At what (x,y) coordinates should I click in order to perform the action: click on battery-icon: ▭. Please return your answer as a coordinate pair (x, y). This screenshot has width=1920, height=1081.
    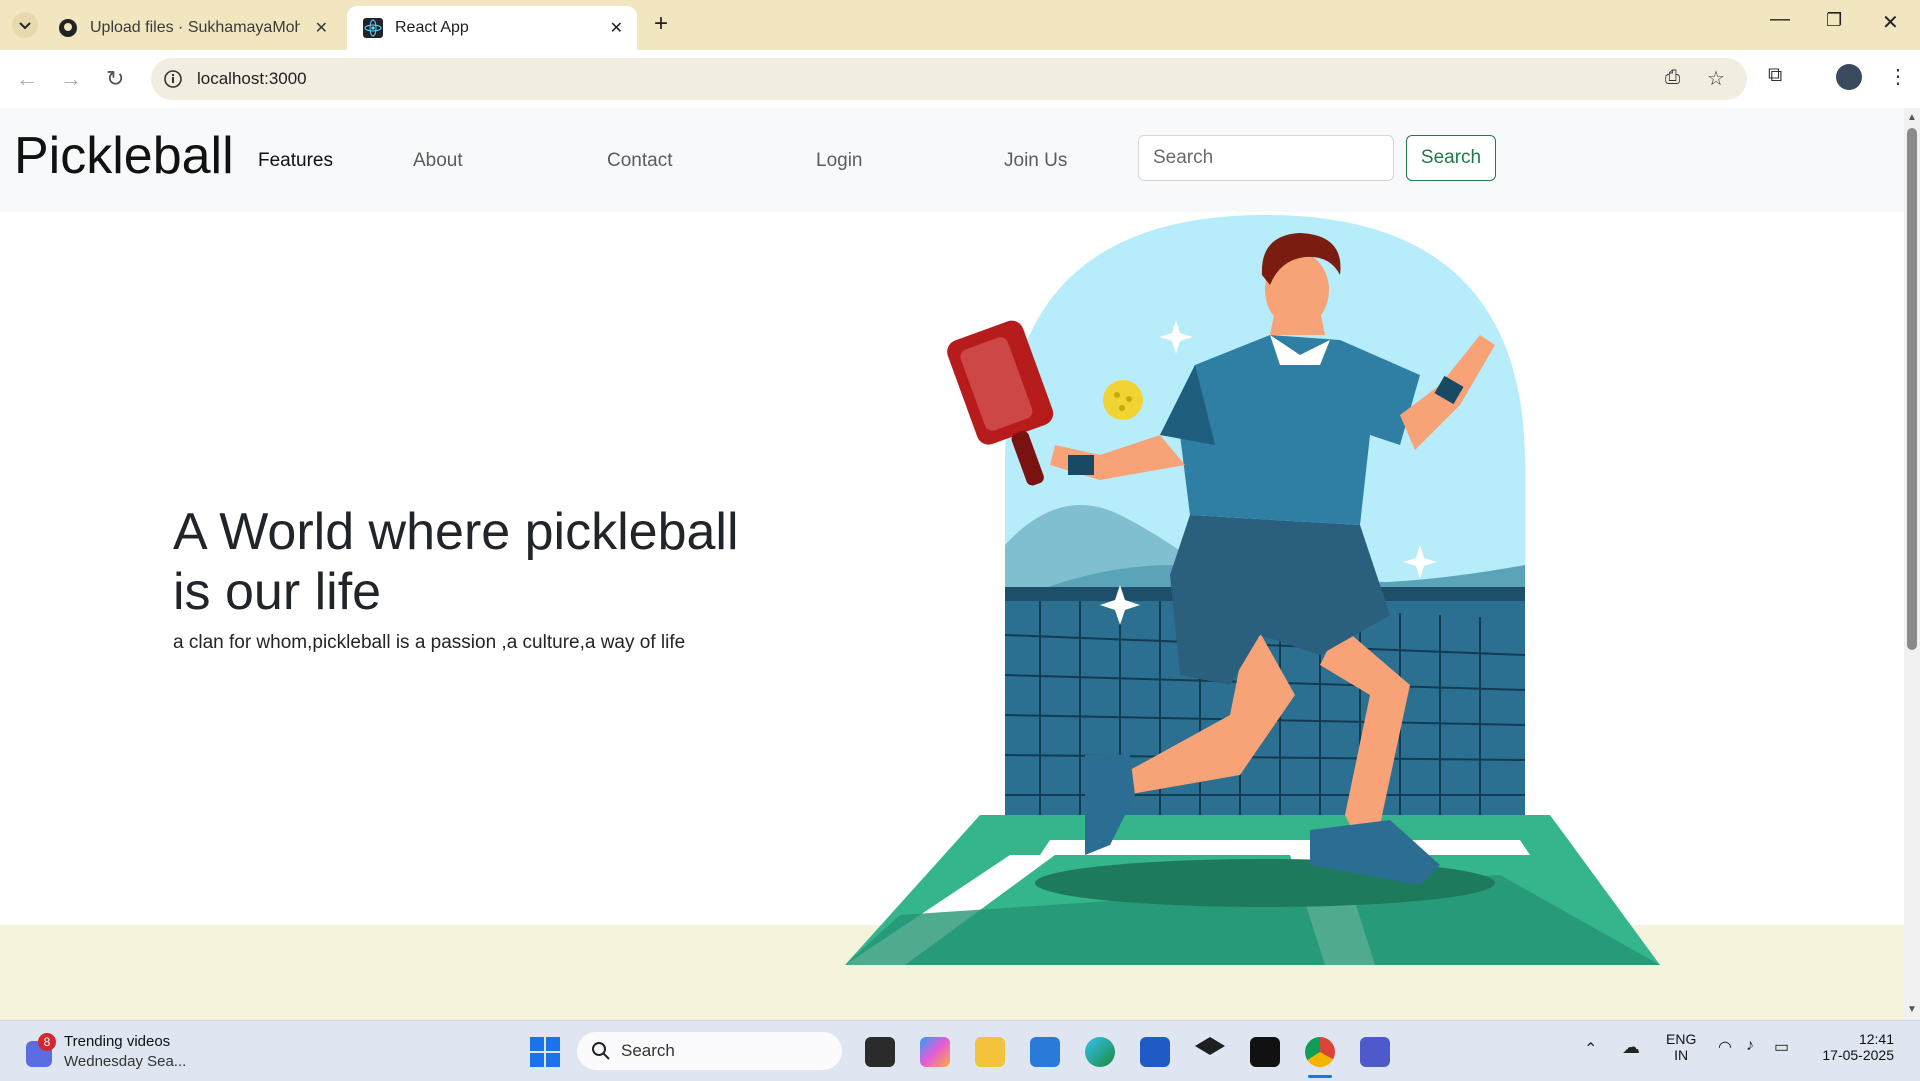
    Looking at the image, I should click on (1781, 1047).